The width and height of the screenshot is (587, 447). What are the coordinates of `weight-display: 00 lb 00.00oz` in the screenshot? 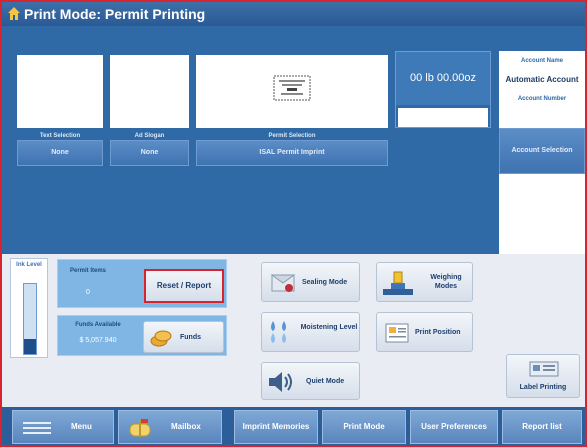 It's located at (443, 89).